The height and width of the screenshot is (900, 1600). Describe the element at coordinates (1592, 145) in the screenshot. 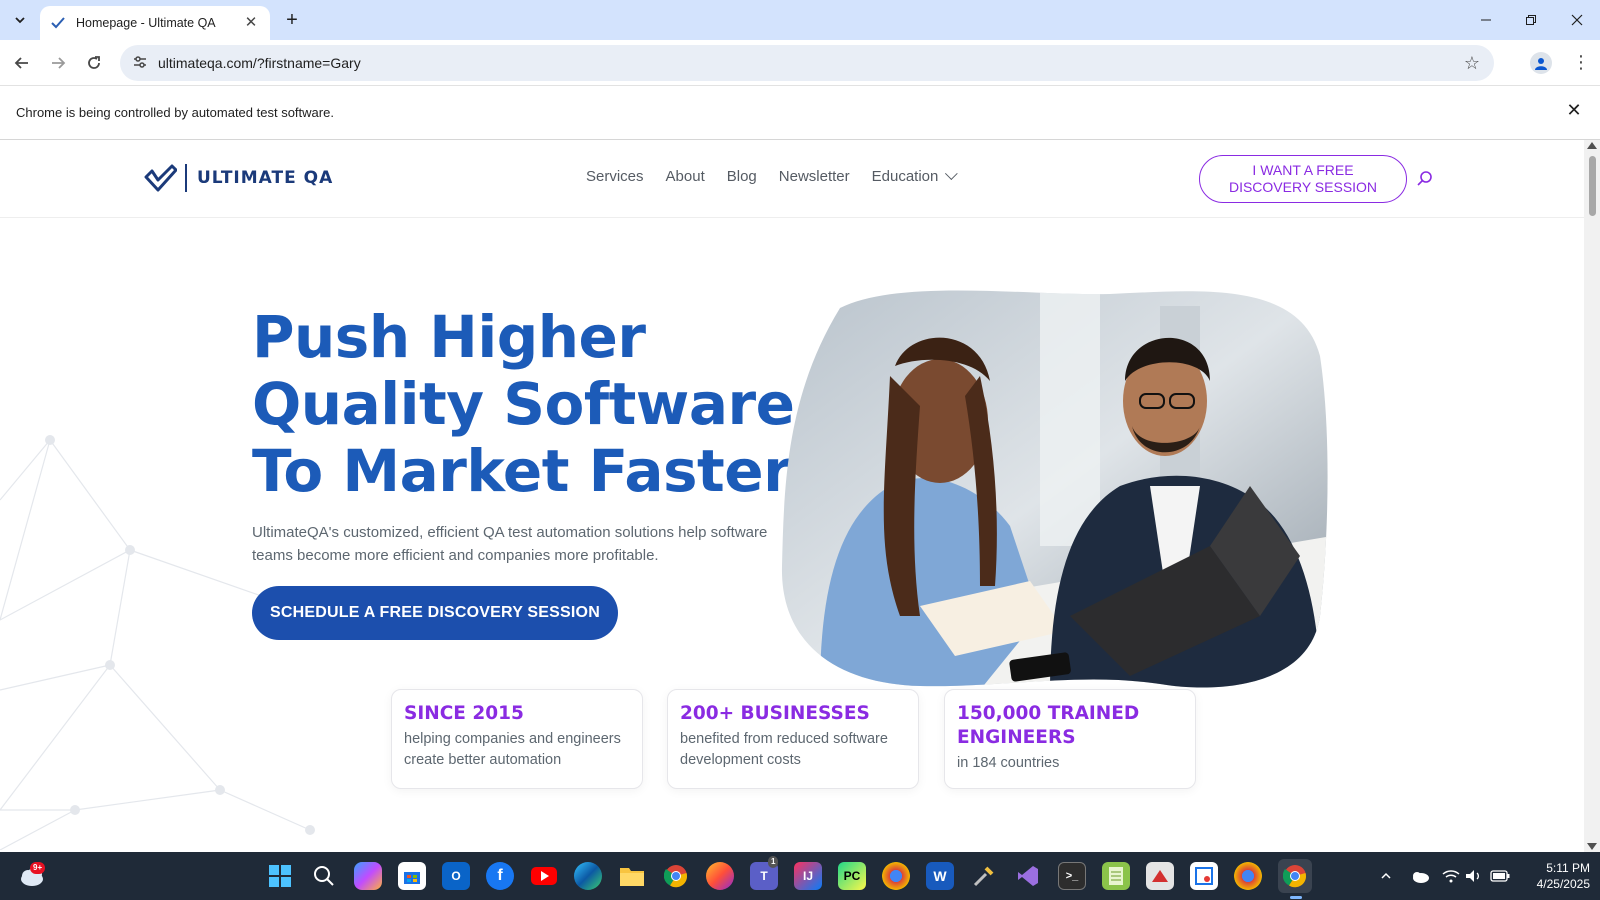

I see `scroll-up-arrow-icon` at that location.